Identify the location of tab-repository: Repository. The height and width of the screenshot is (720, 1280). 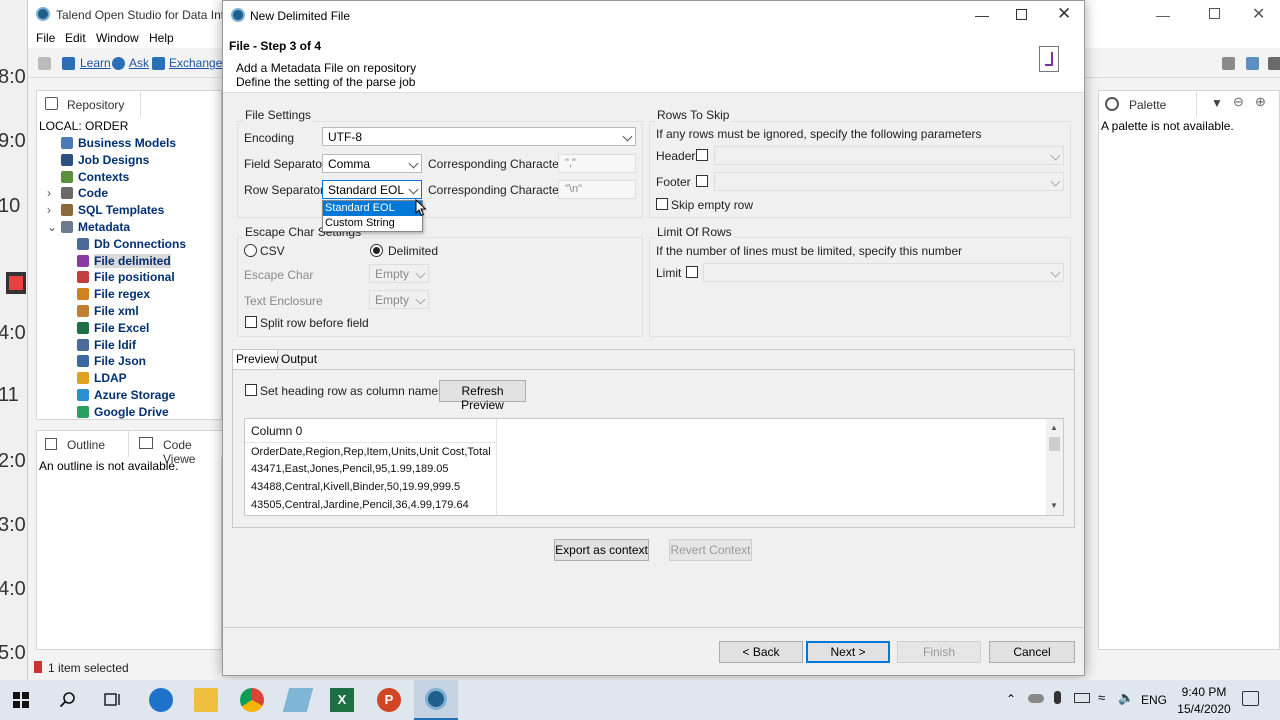
(89, 104).